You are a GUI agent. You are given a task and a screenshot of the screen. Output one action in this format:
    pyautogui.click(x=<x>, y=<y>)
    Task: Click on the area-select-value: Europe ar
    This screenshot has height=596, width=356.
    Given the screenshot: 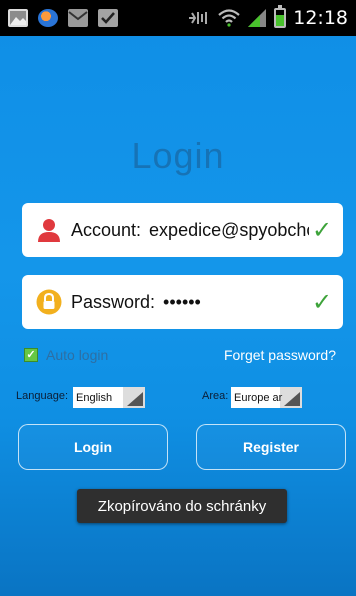 What is the action you would take?
    pyautogui.click(x=258, y=397)
    